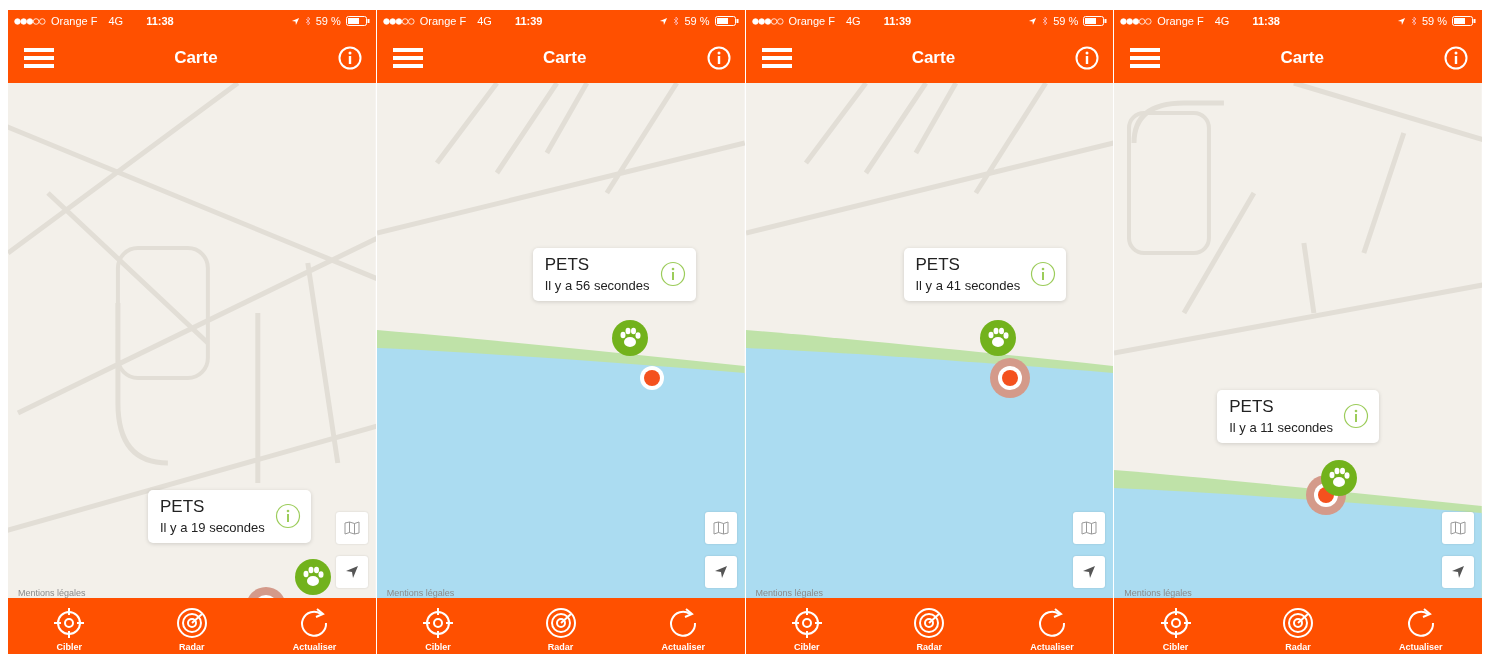  Describe the element at coordinates (160, 21) in the screenshot. I see `status-time: 11:38` at that location.